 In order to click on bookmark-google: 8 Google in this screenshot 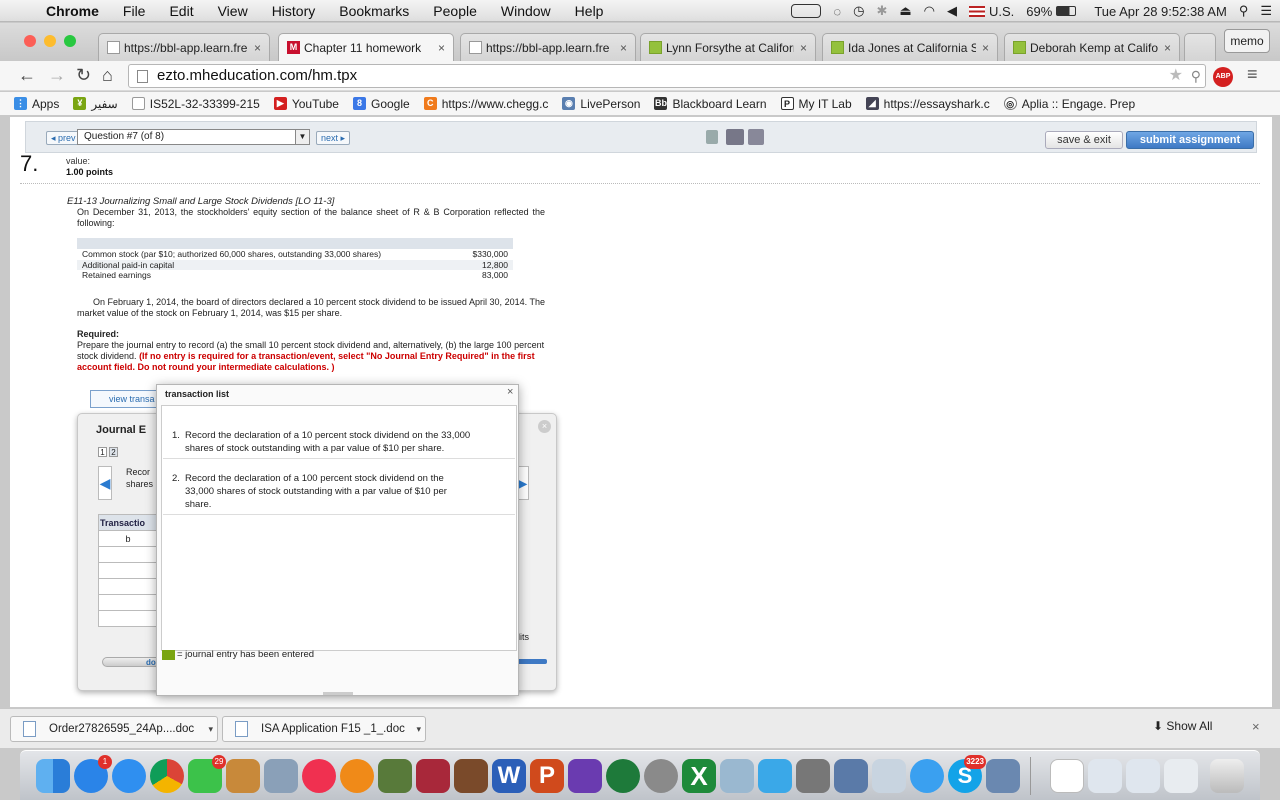, I will do `click(381, 104)`.